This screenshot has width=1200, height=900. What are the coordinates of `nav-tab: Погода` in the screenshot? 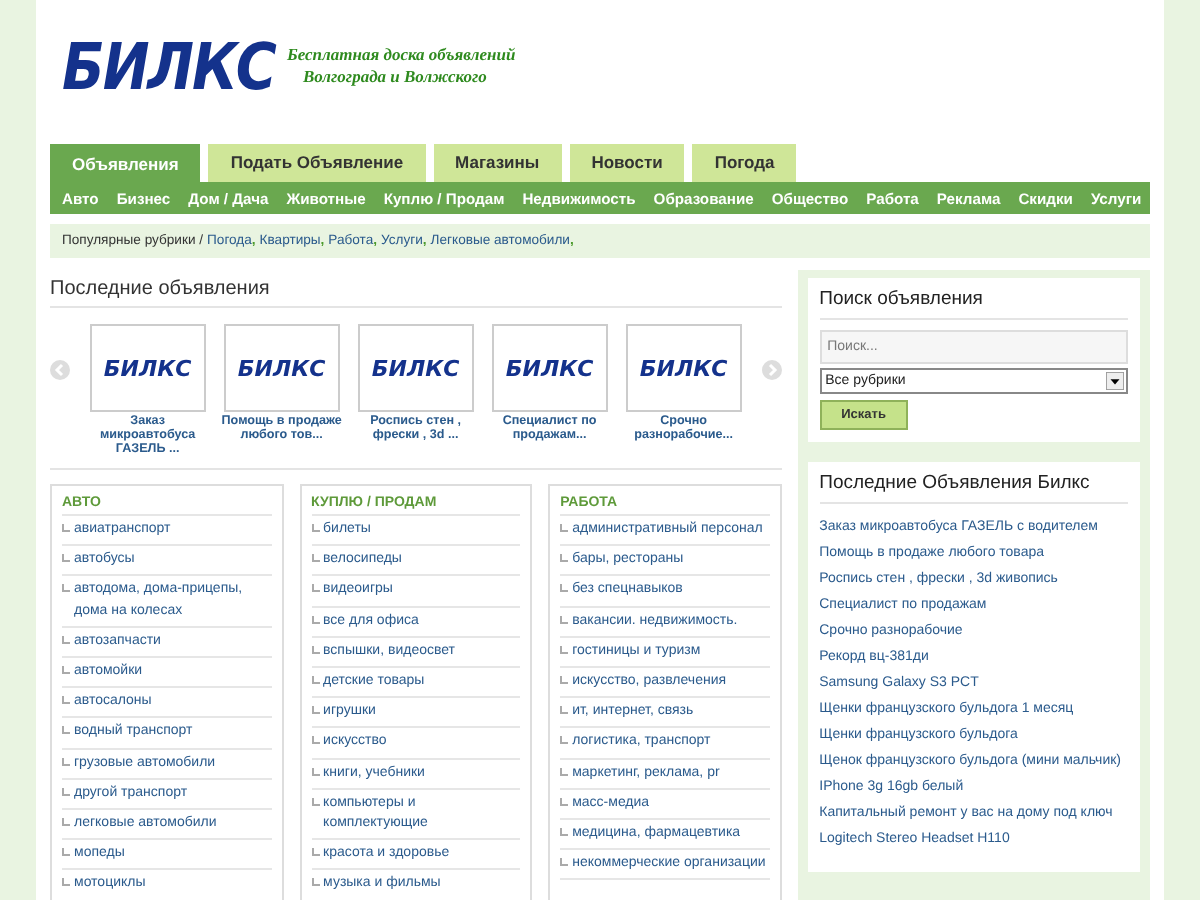 It's located at (744, 163).